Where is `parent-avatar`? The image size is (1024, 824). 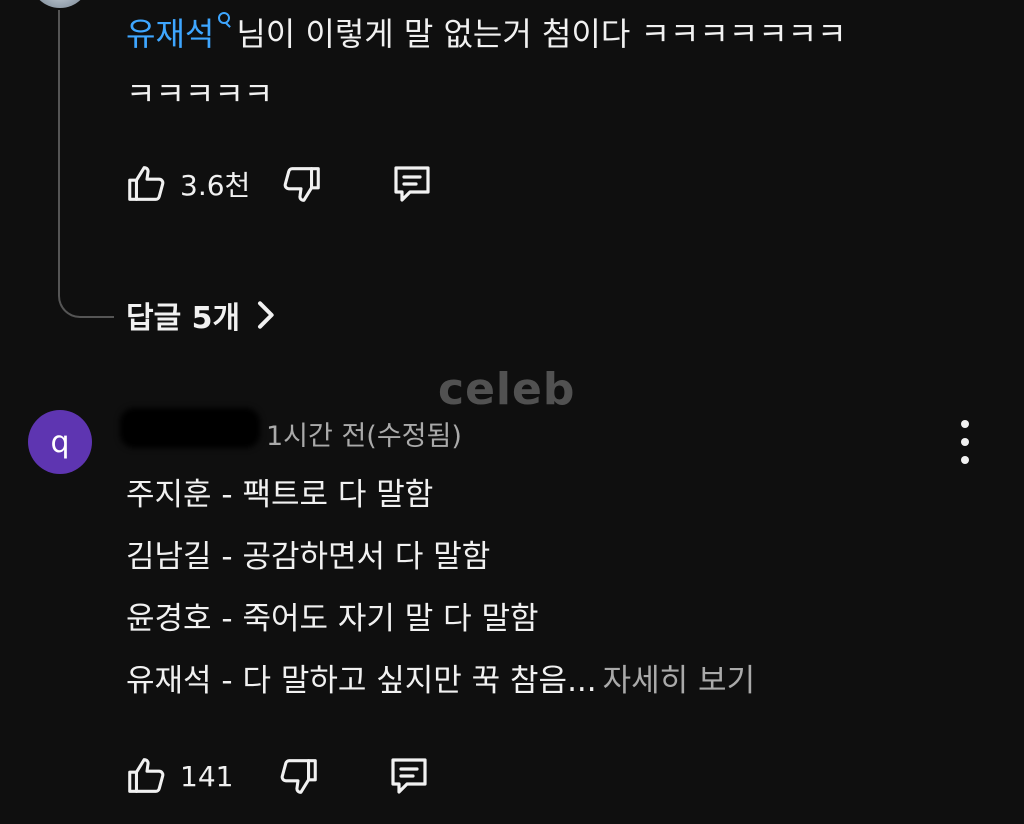
parent-avatar is located at coordinates (60, 4).